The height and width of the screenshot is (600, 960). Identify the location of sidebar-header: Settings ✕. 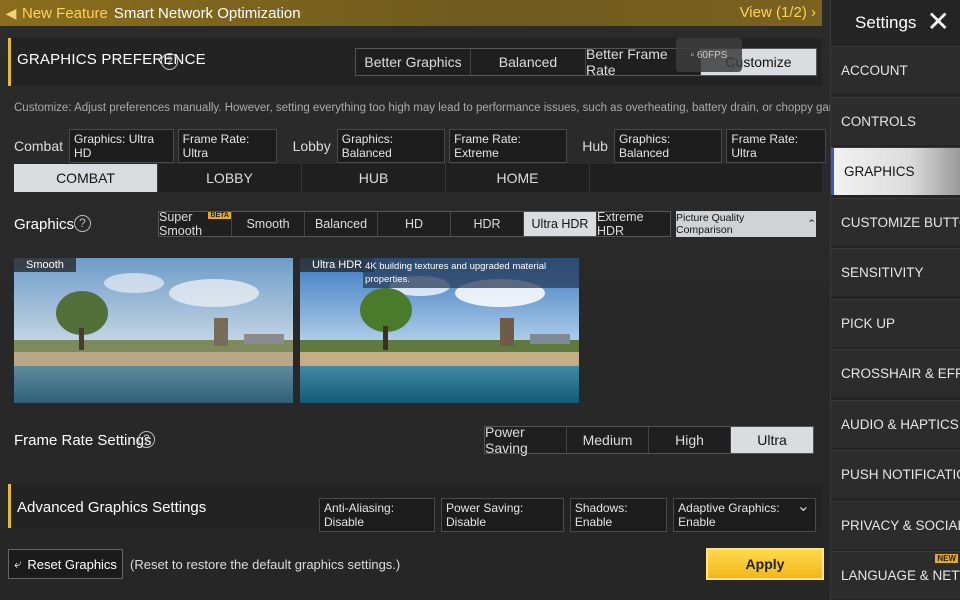
(895, 23).